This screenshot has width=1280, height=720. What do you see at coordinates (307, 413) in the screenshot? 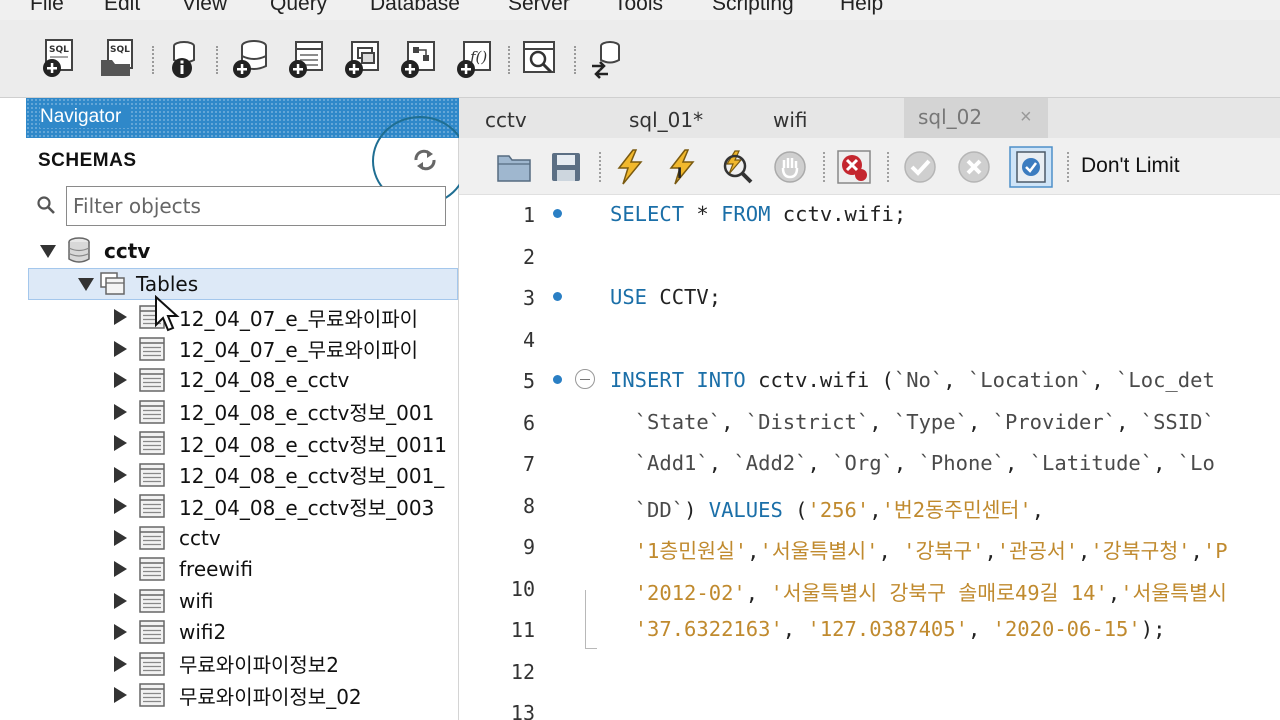
I see `table-name: 12_04_08_e_cctv정보_001` at bounding box center [307, 413].